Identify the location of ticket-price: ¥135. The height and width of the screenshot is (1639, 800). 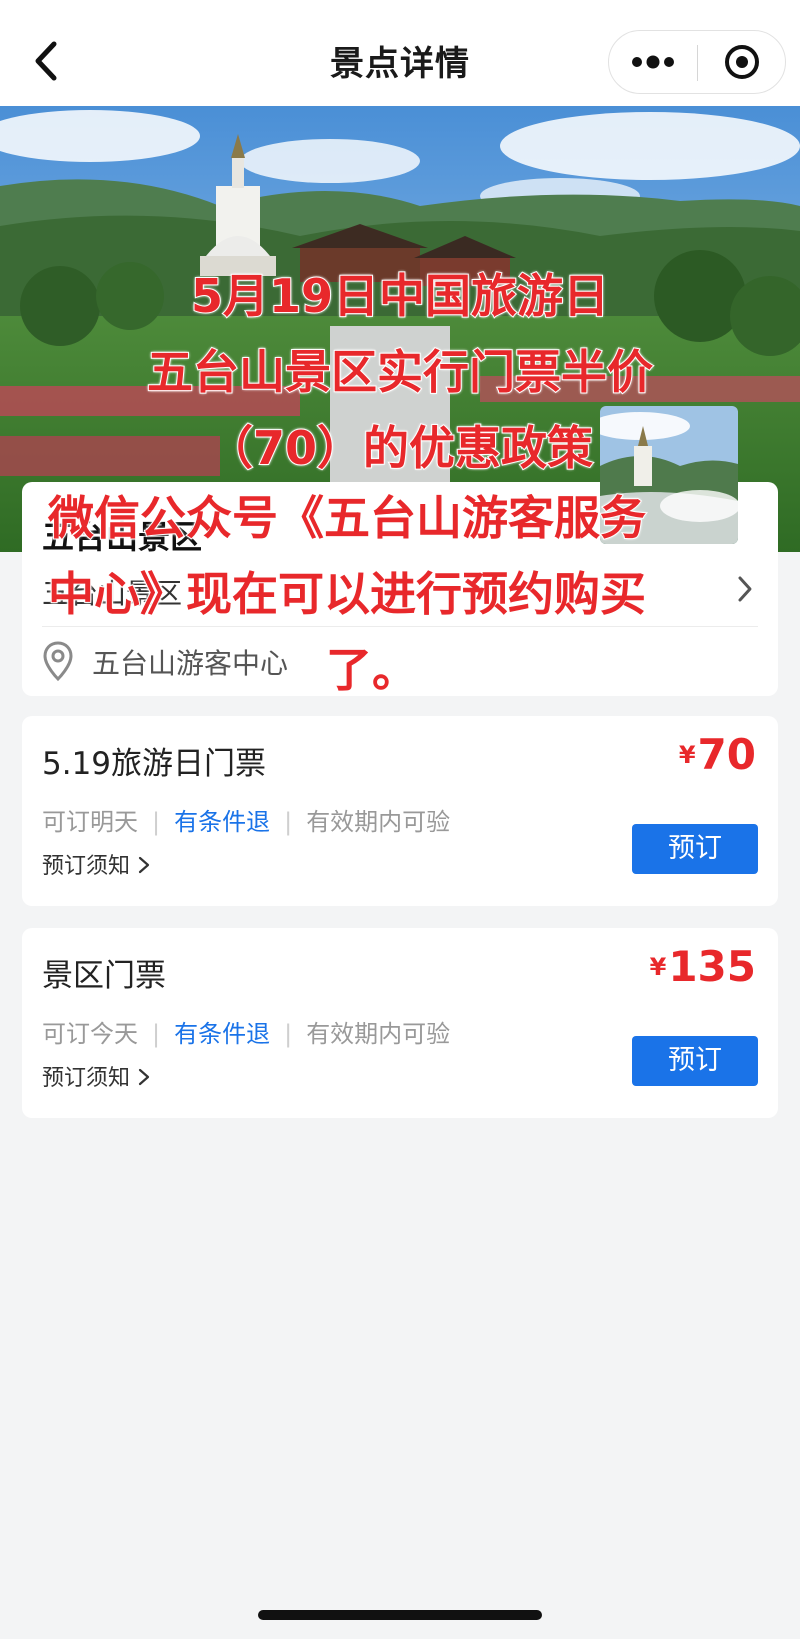
(703, 966).